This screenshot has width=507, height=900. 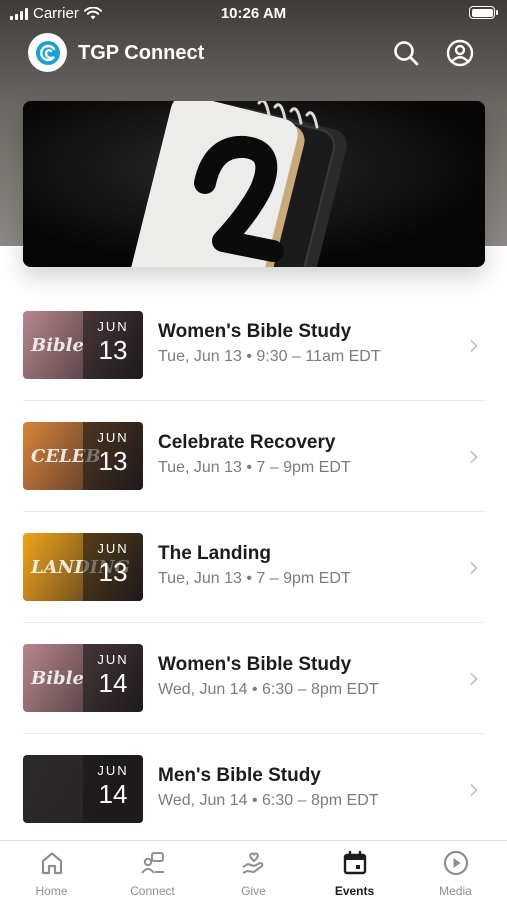 I want to click on tab-media-label: Media, so click(x=455, y=891).